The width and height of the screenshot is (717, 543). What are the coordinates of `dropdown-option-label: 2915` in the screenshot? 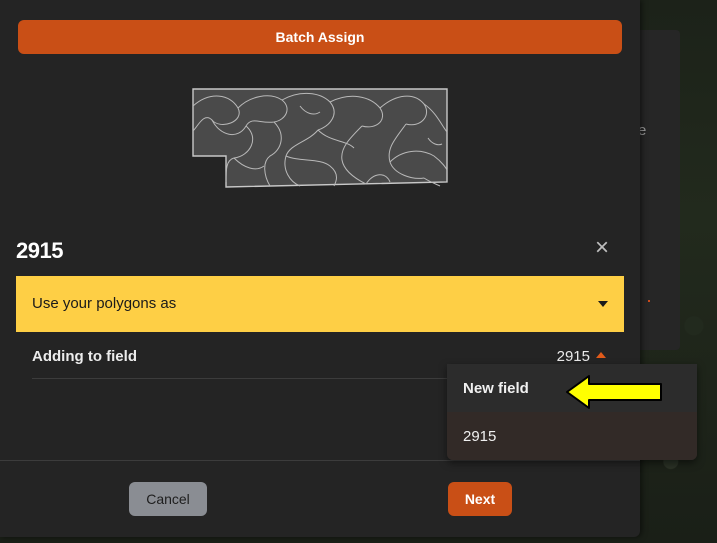 It's located at (480, 436).